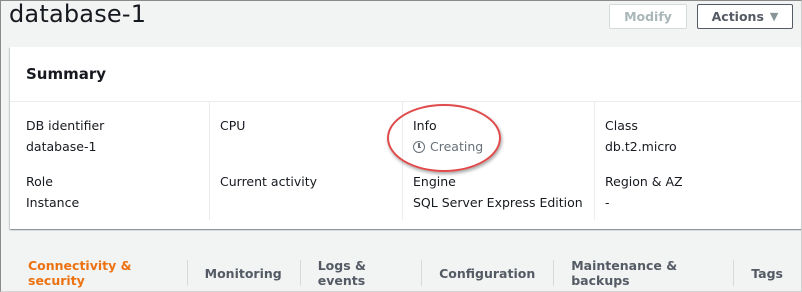 The height and width of the screenshot is (292, 802). I want to click on info-label: Info, so click(425, 125).